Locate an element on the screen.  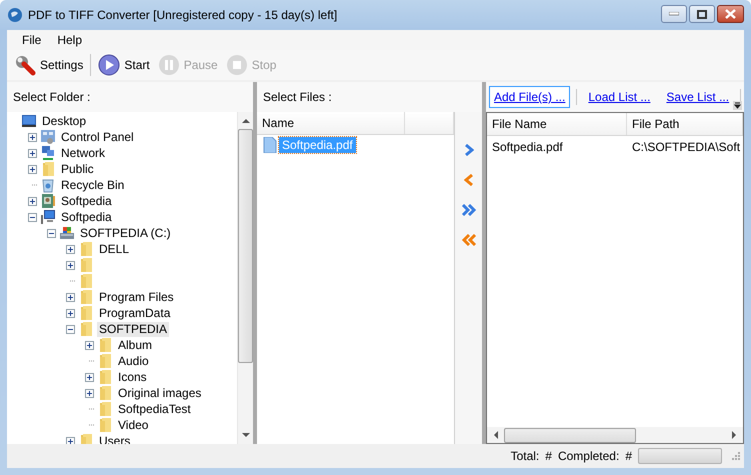
panel-title: Select Folder : is located at coordinates (51, 97).